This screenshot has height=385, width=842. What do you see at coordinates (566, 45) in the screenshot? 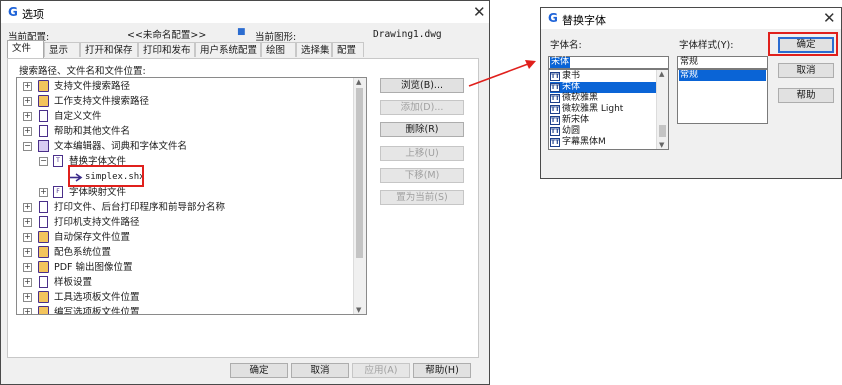
I see `font-name-label: 字体名:` at bounding box center [566, 45].